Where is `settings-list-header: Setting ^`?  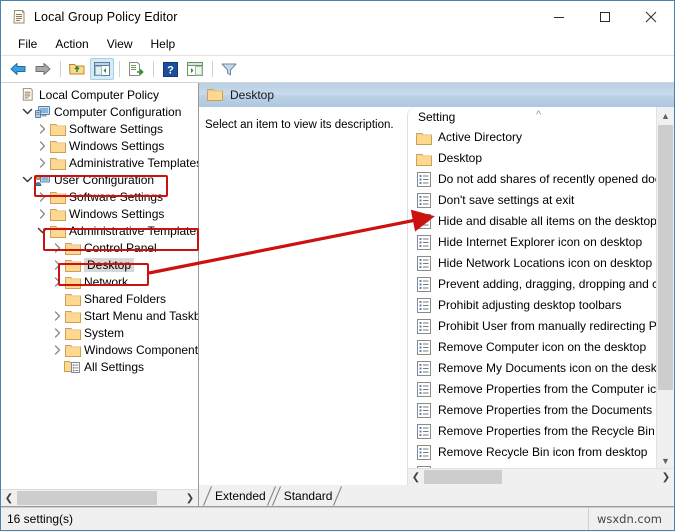 settings-list-header: Setting ^ is located at coordinates (541, 117).